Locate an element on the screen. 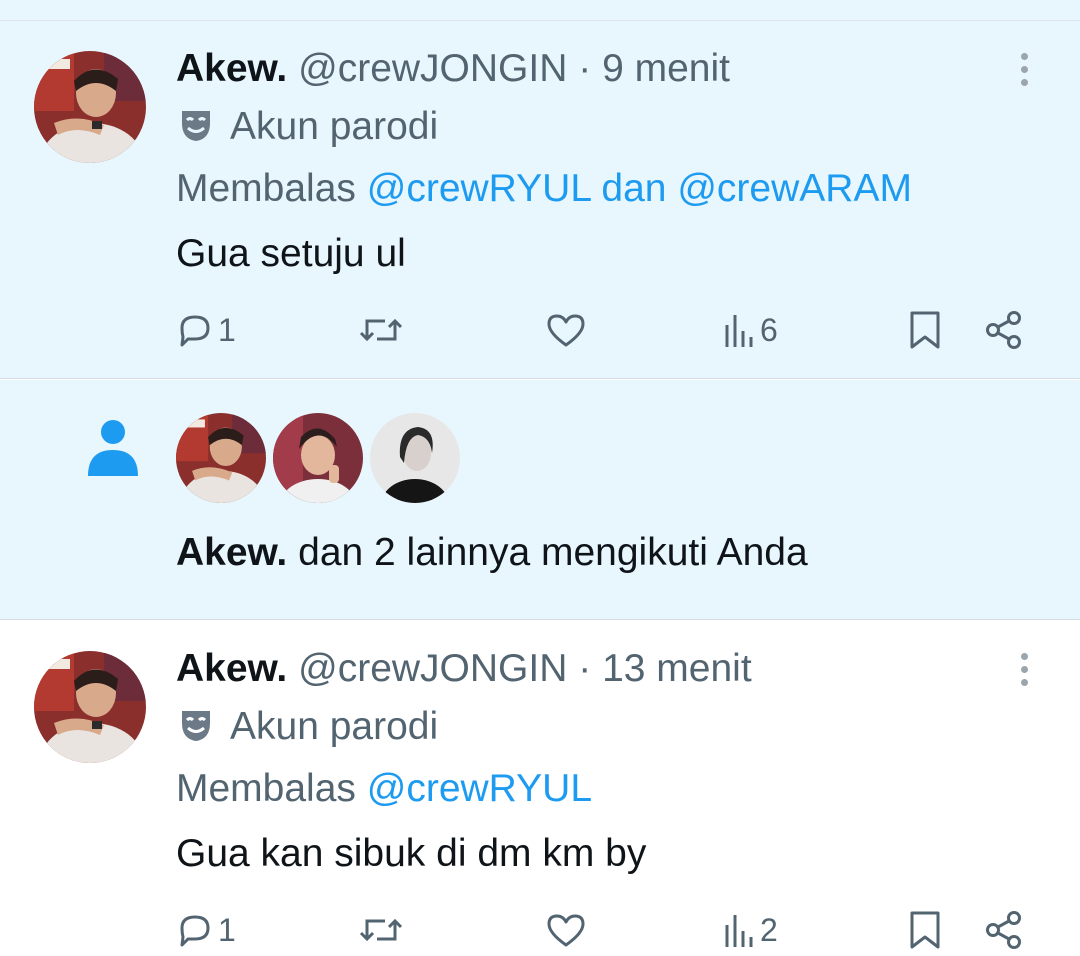 The image size is (1080, 956). person-icon is located at coordinates (113, 448).